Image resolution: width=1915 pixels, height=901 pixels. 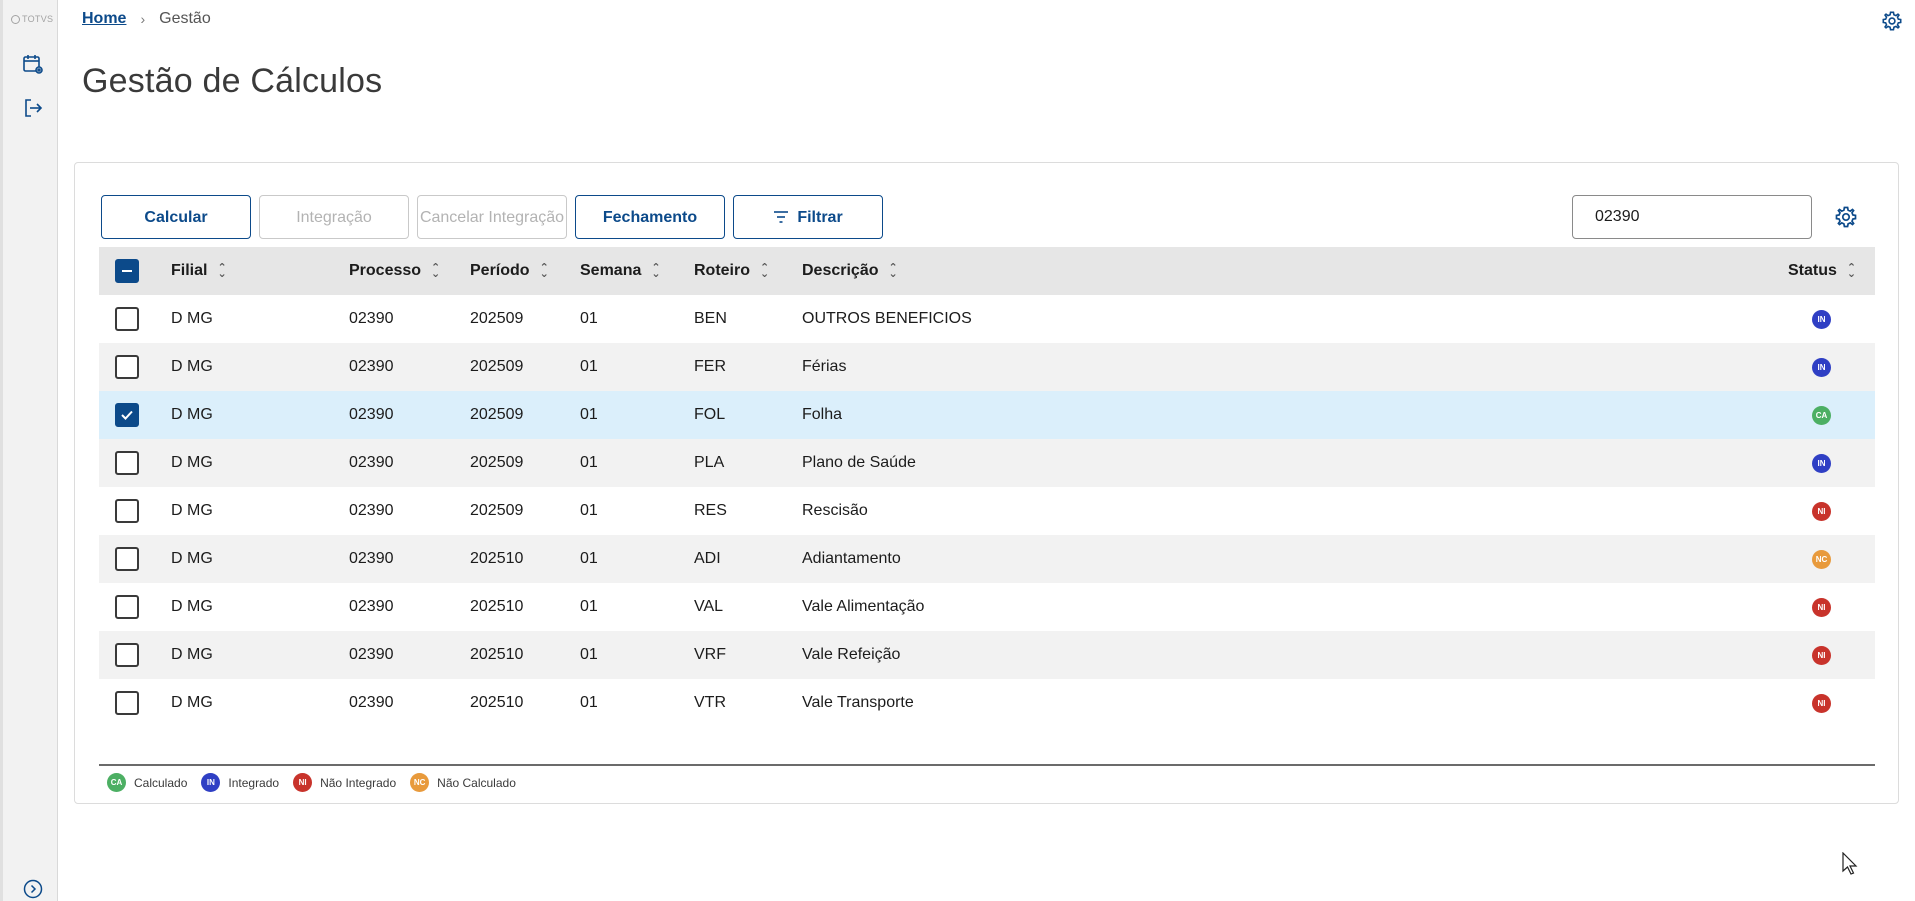 I want to click on calcular-button: Calcular, so click(x=176, y=217).